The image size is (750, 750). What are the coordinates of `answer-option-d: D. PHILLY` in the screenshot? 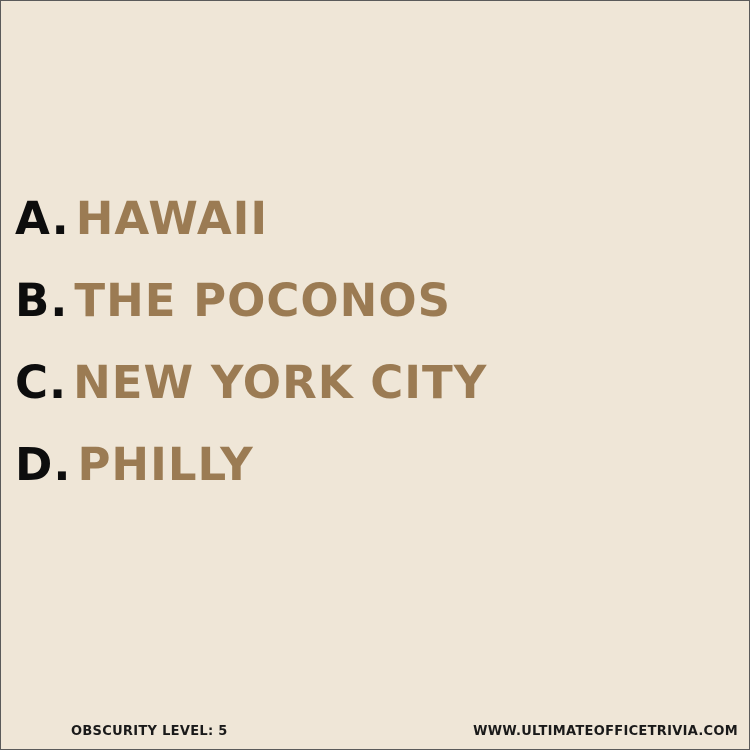 It's located at (375, 464).